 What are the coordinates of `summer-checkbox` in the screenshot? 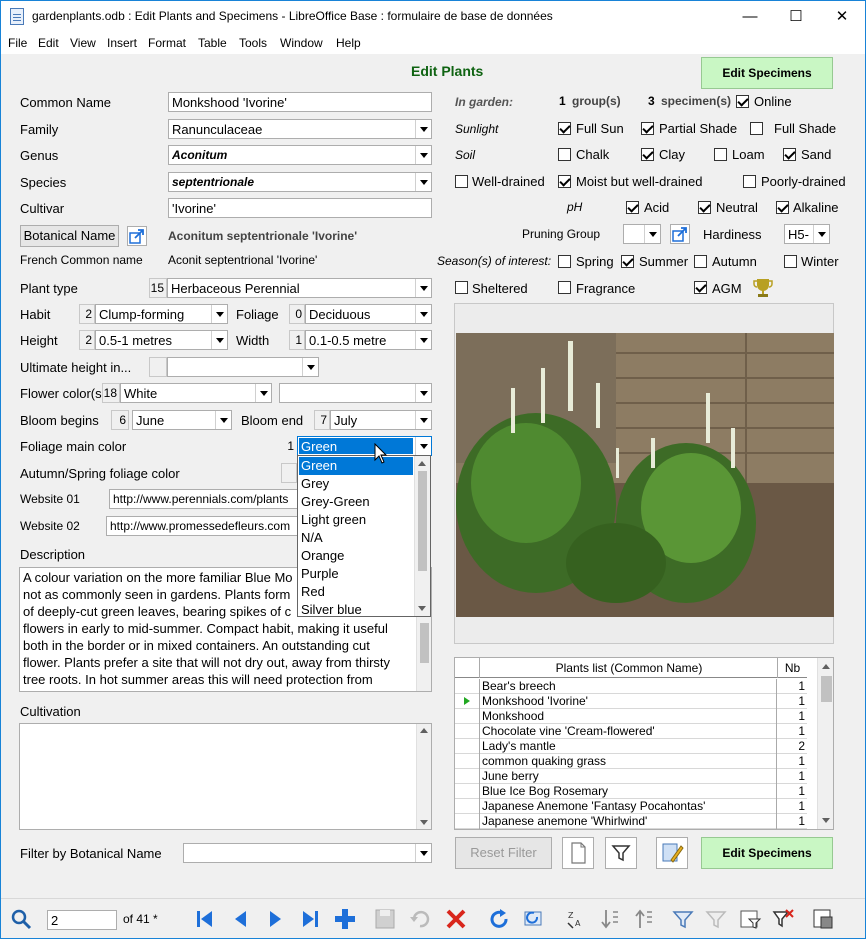 It's located at (627, 261).